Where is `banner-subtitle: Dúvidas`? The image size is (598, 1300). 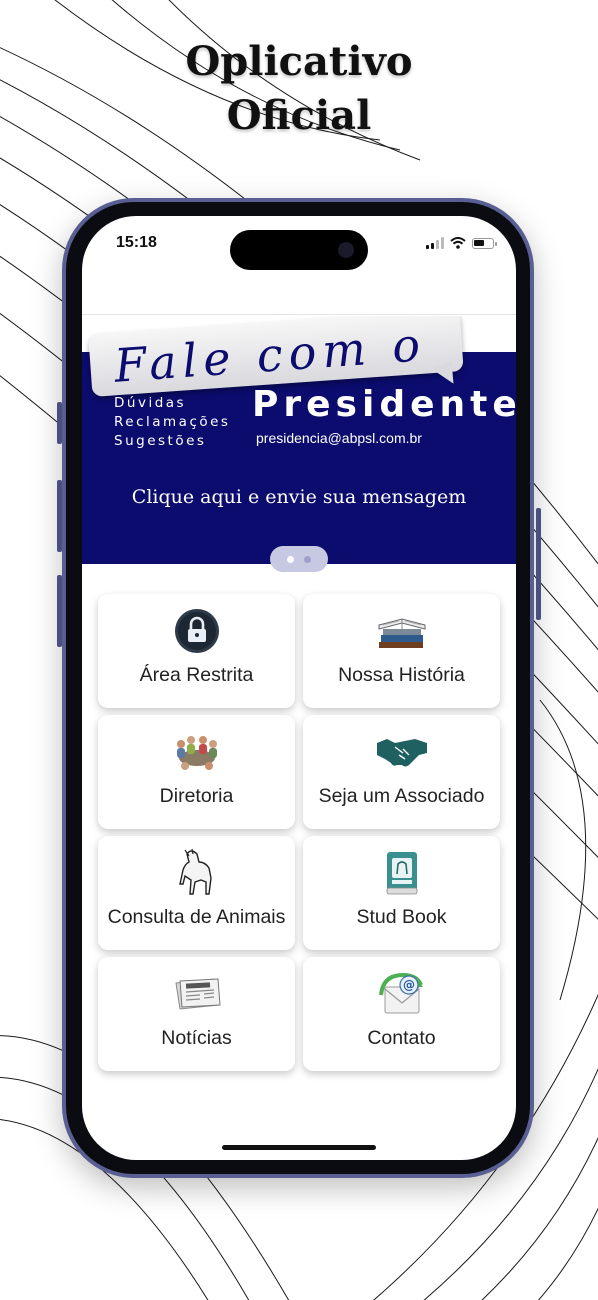
banner-subtitle: Dúvidas is located at coordinates (150, 403).